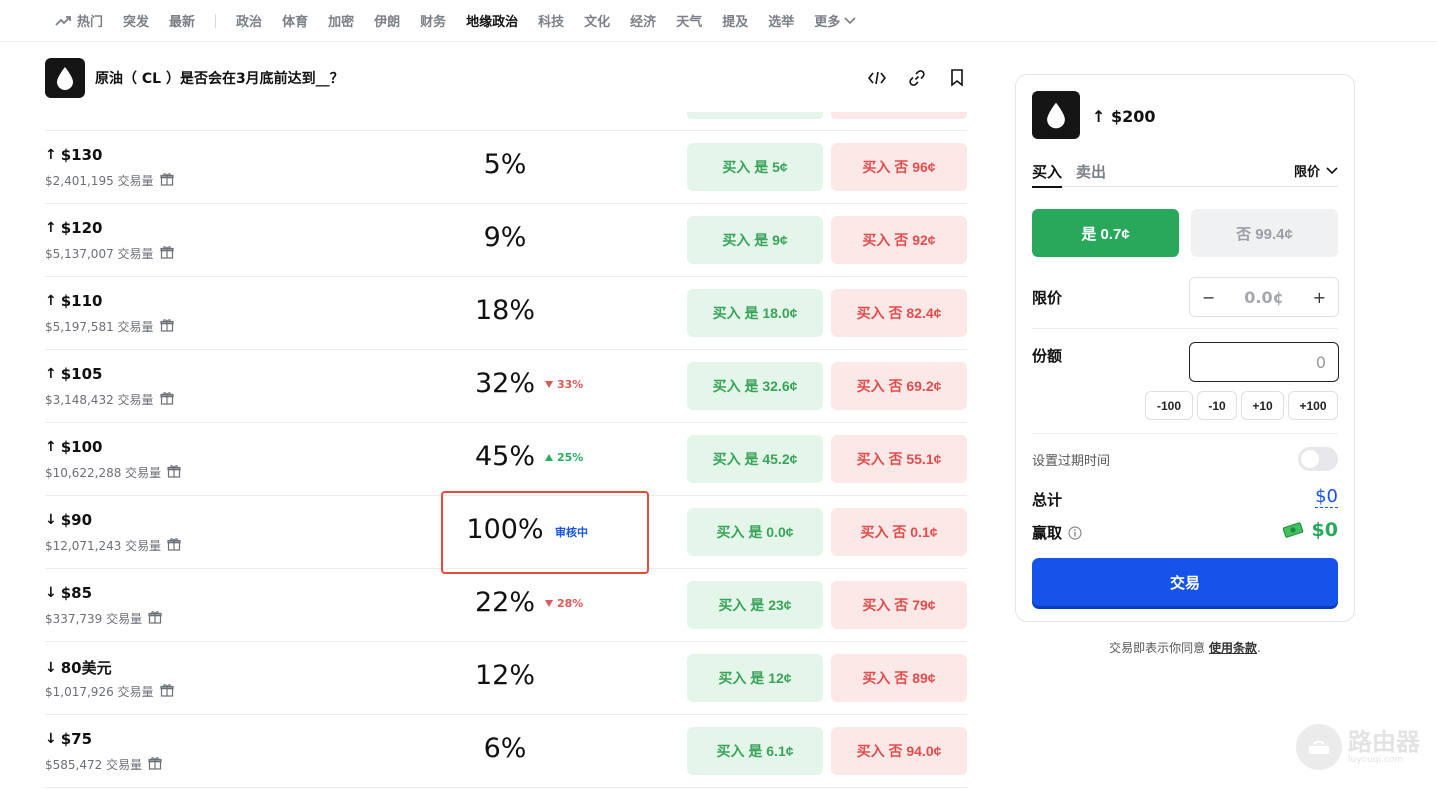 This screenshot has width=1437, height=789. What do you see at coordinates (506, 78) in the screenshot?
I see `market-header: 原油（ CL ）是否会在3月底前达到__？` at bounding box center [506, 78].